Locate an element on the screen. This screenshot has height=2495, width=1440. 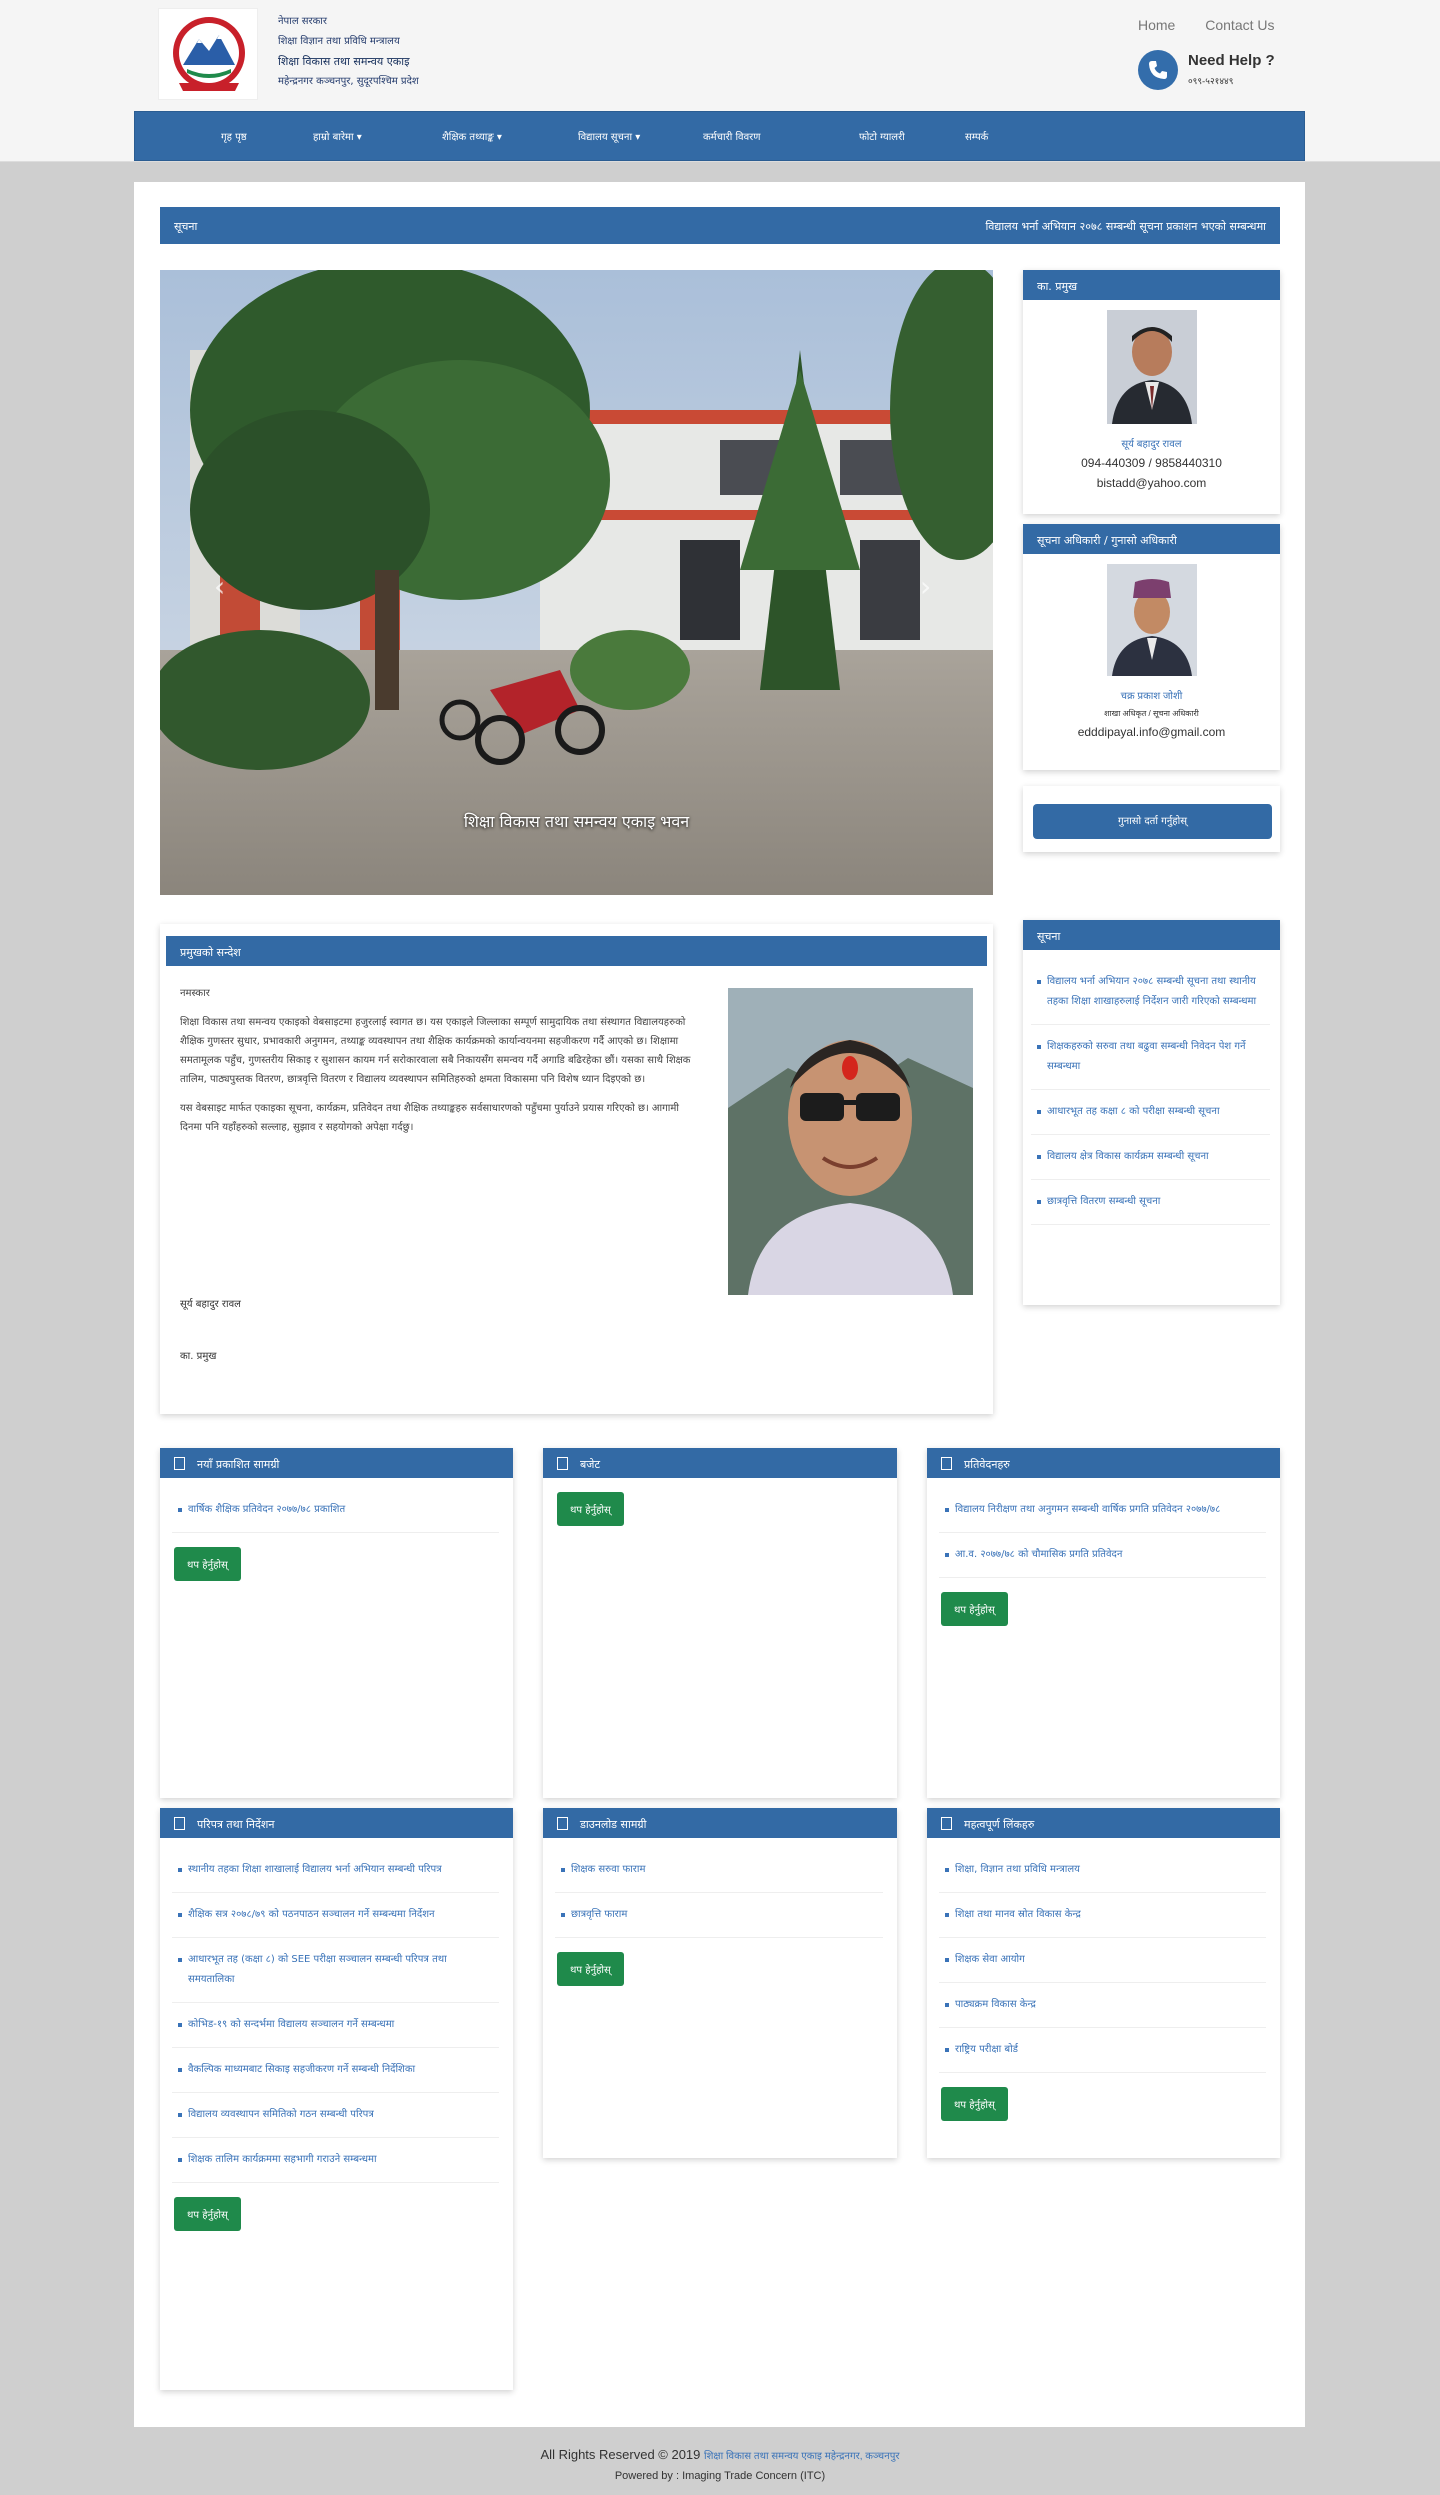
home-link: Home is located at coordinates (1156, 25).